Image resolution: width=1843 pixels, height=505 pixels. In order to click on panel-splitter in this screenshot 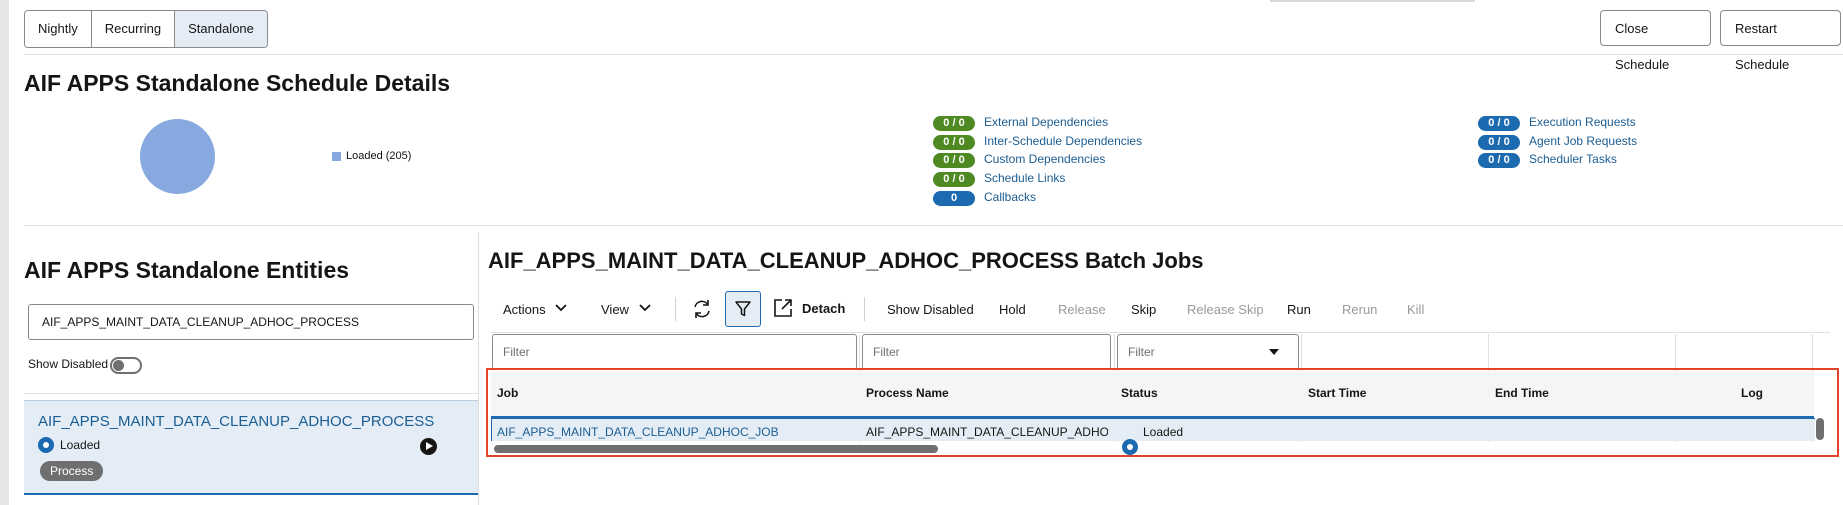, I will do `click(478, 368)`.